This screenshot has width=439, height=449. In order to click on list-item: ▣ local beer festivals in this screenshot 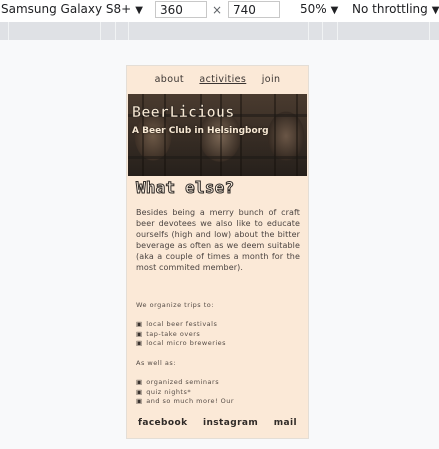, I will do `click(177, 324)`.